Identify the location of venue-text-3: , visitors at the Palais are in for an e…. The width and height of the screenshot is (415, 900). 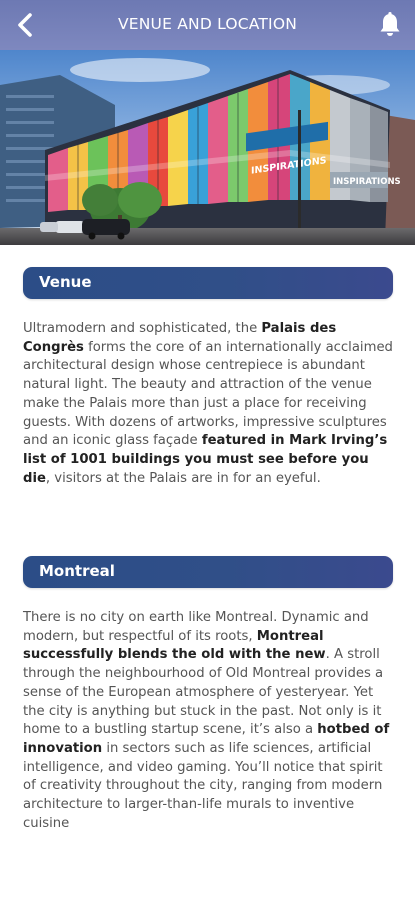
(183, 478).